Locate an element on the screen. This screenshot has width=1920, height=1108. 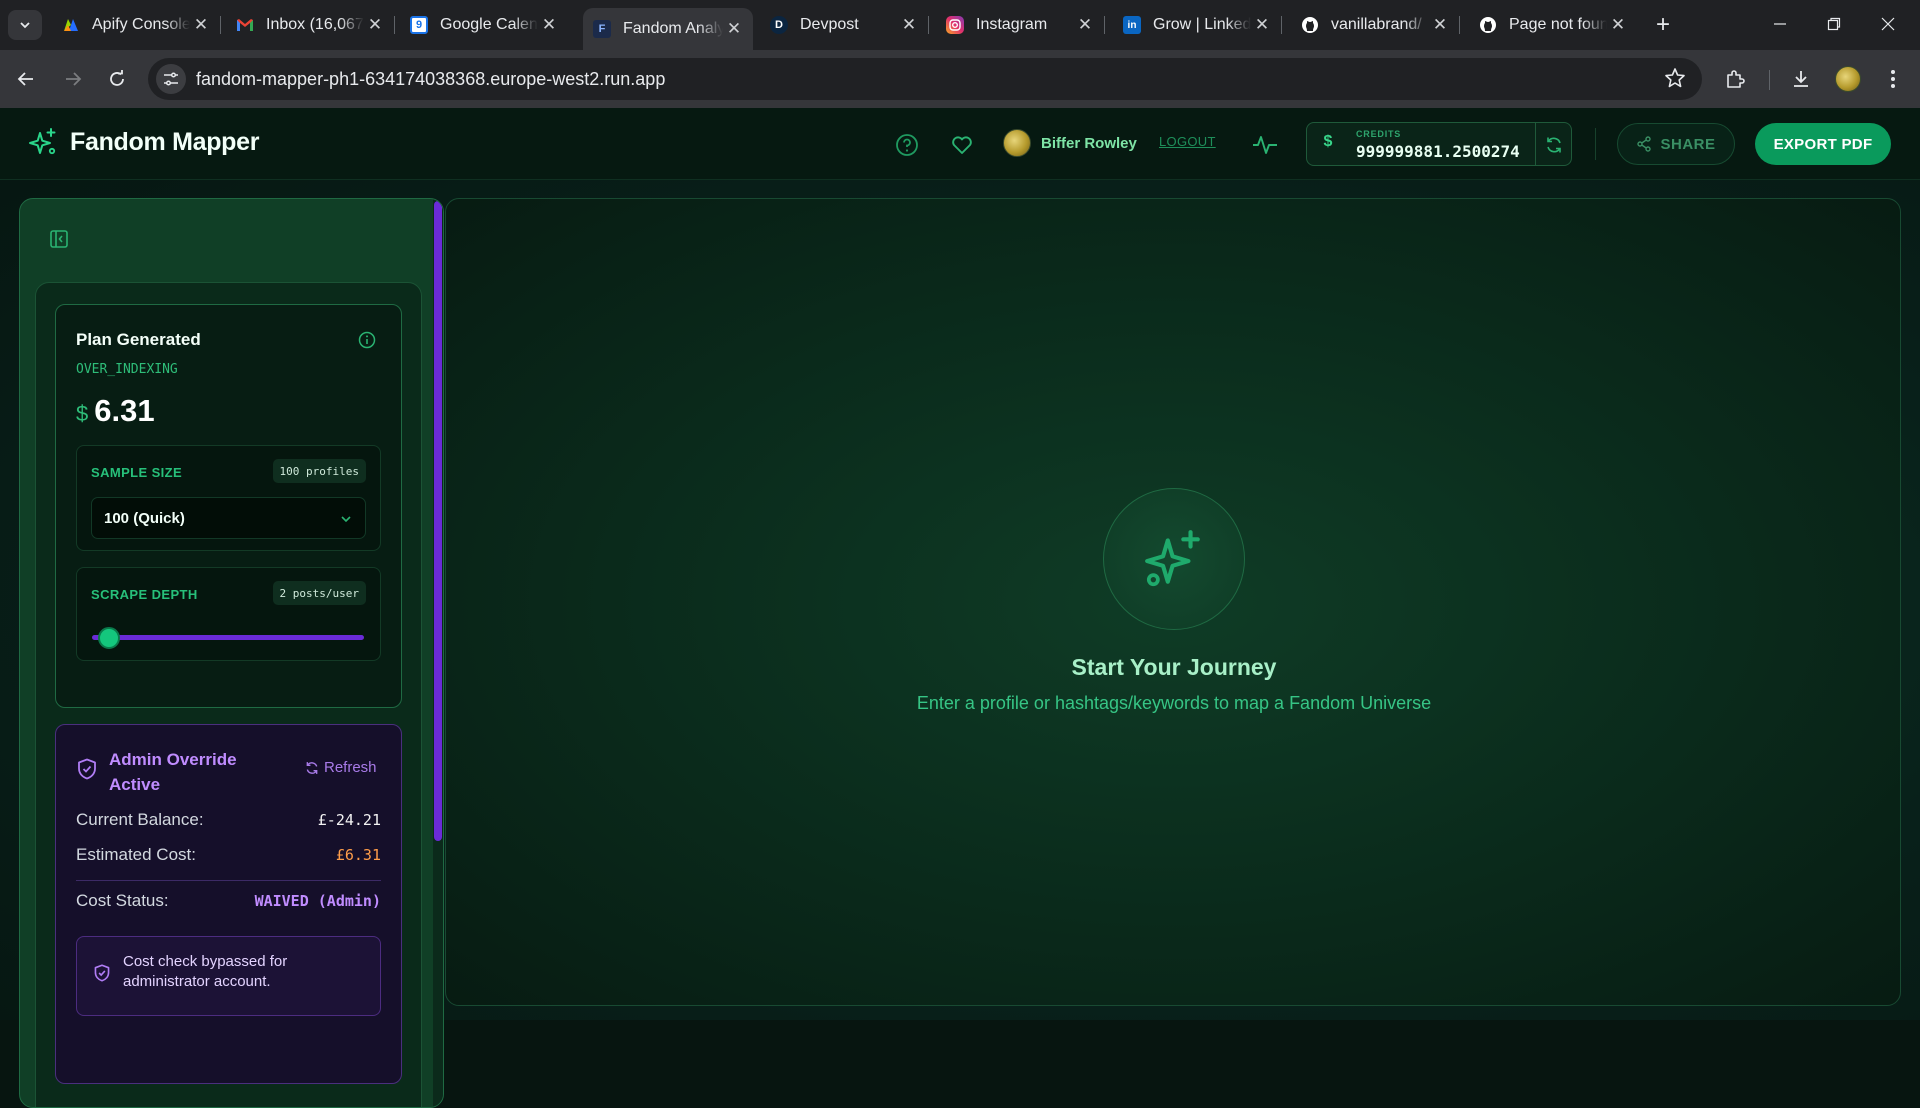
collapse-sidebar-button is located at coordinates (59, 239).